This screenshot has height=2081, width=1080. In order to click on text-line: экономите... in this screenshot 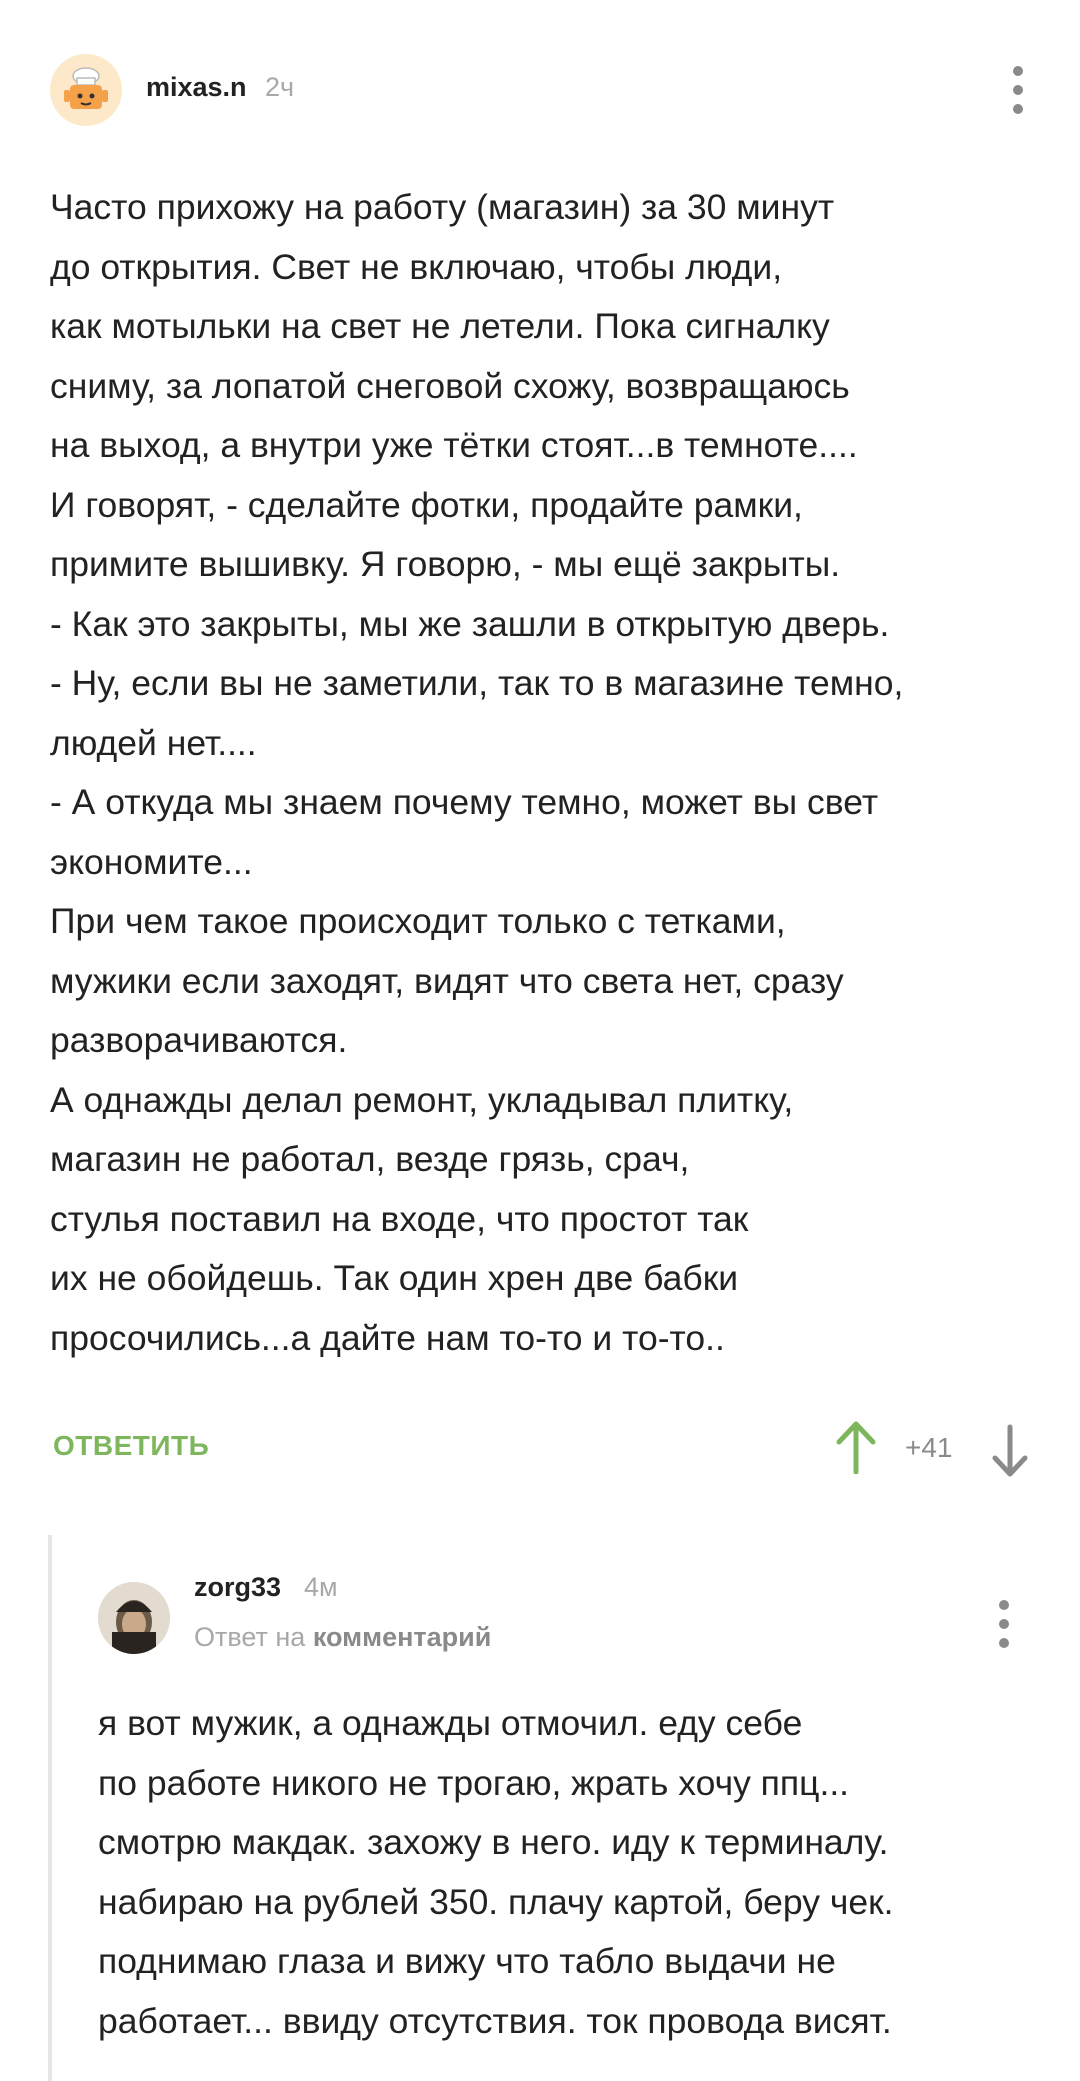, I will do `click(151, 861)`.